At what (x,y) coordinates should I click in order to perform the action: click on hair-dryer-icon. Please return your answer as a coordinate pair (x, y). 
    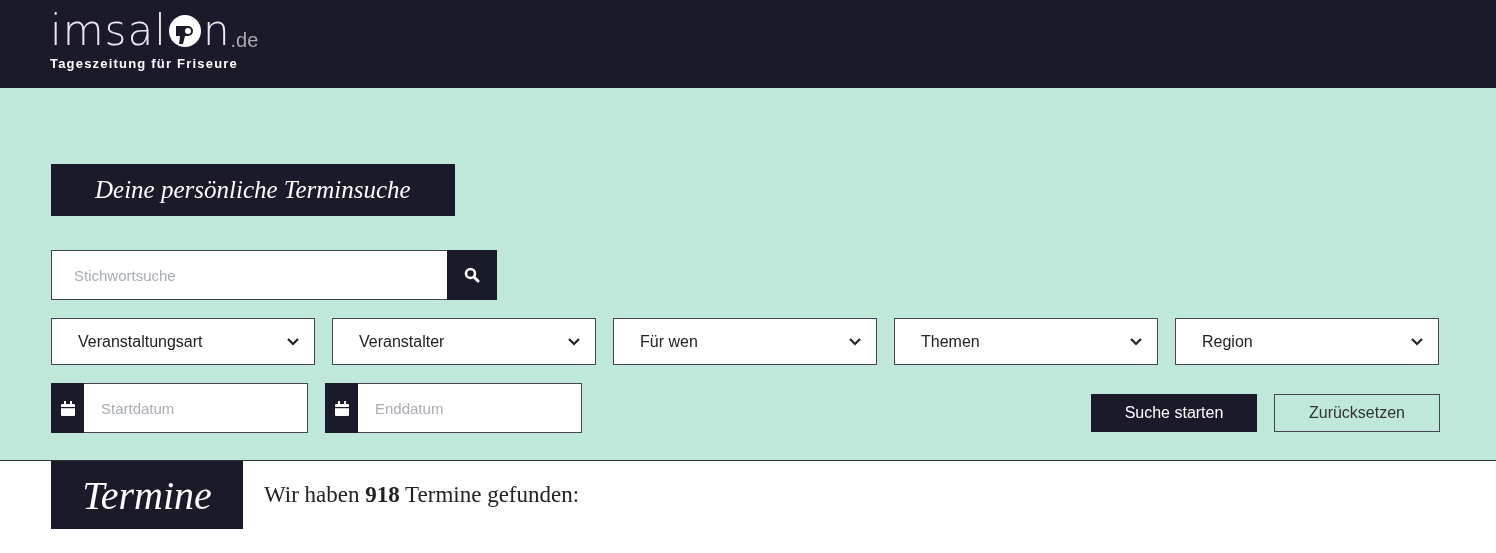
    Looking at the image, I should click on (184, 31).